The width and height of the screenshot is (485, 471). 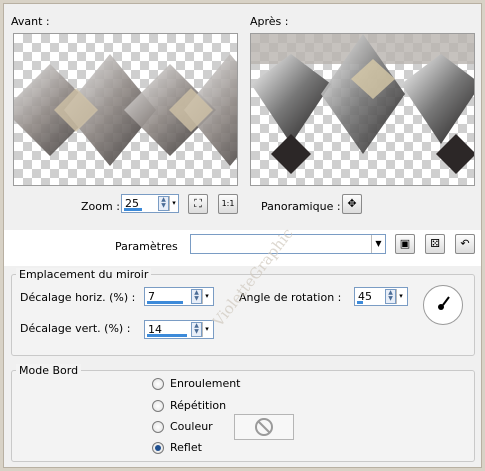 I want to click on angle-slider-bar, so click(x=360, y=302).